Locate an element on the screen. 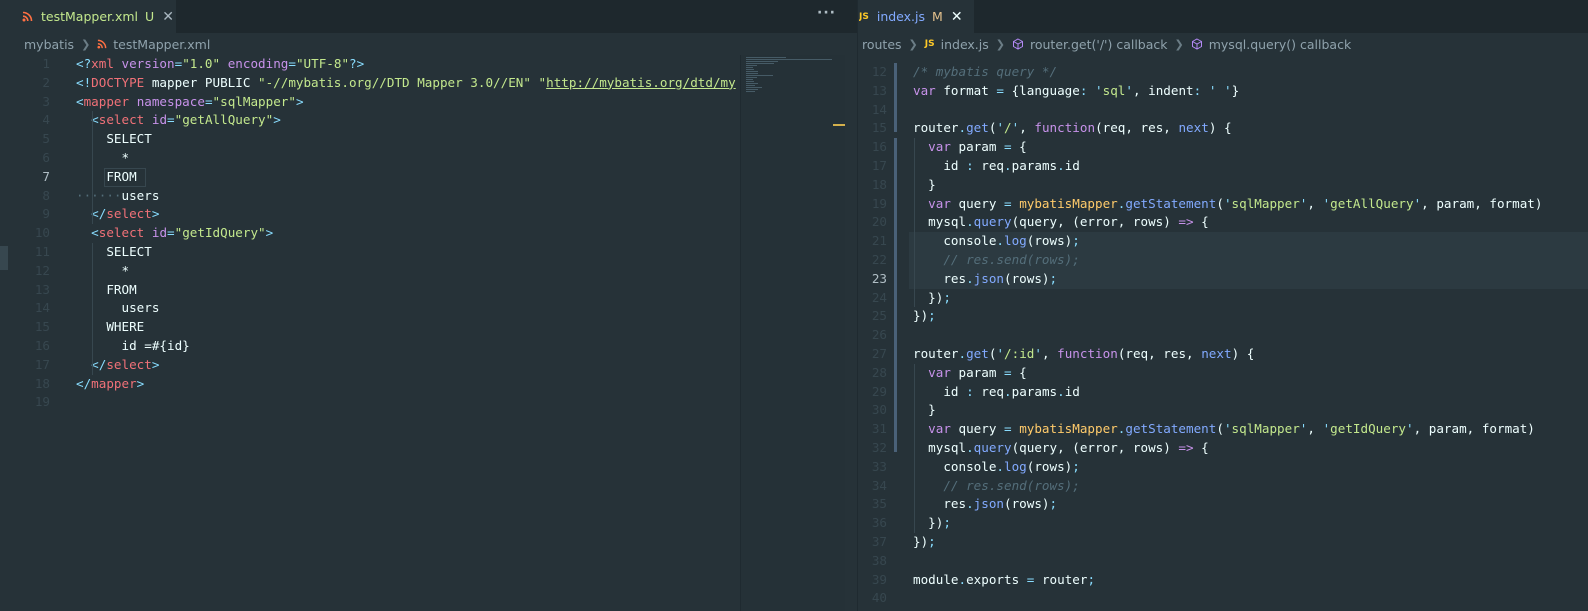 Image resolution: width=1588 pixels, height=611 pixels. code-line: 8 ······users is located at coordinates (428, 196).